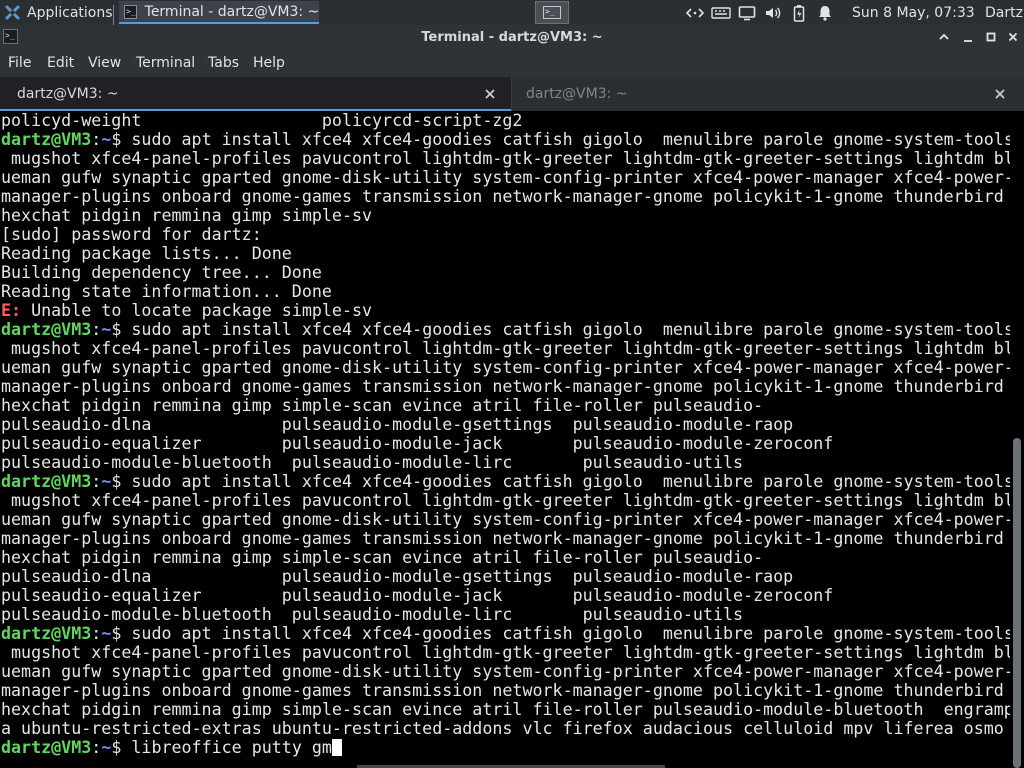 The image size is (1024, 768). I want to click on tab-active: dartz@VM3: ~, so click(255, 94).